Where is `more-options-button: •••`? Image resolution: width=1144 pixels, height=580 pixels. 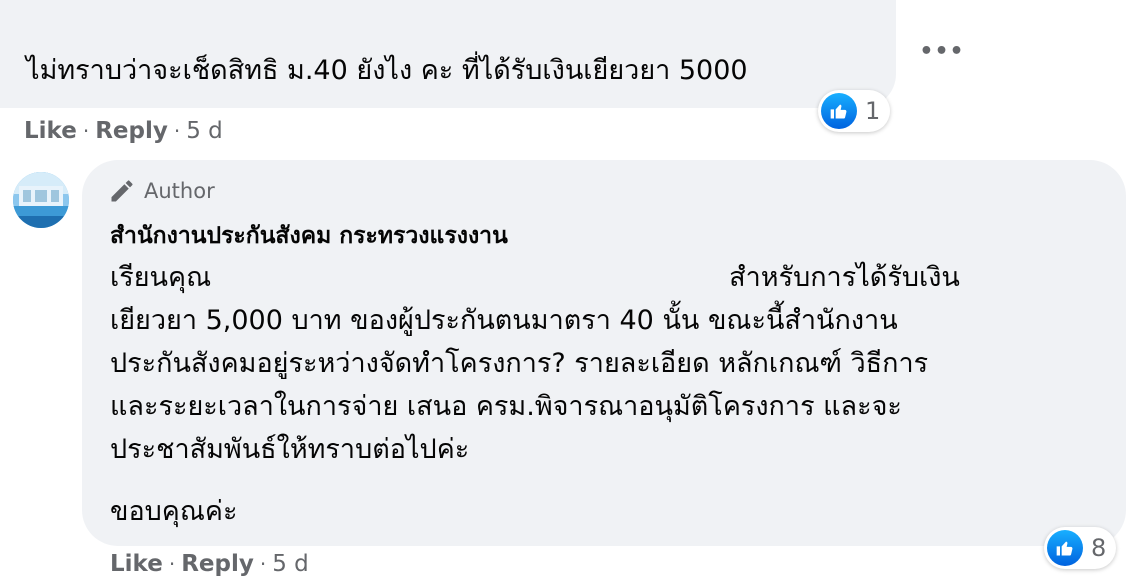 more-options-button: ••• is located at coordinates (942, 52).